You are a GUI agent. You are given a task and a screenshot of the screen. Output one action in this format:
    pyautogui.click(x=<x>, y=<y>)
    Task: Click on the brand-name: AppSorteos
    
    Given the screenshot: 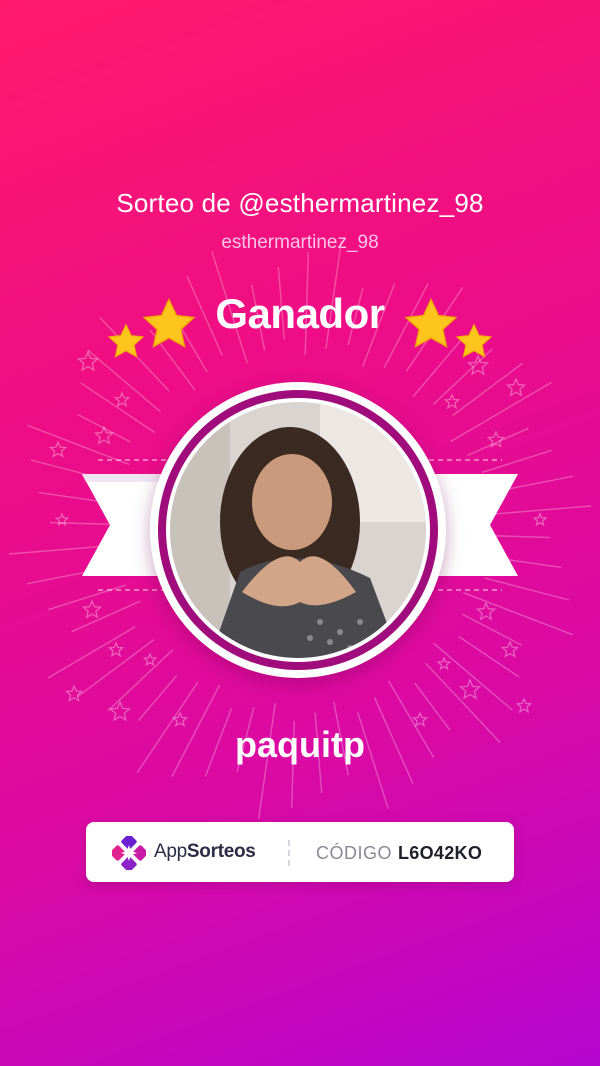 What is the action you would take?
    pyautogui.click(x=205, y=852)
    